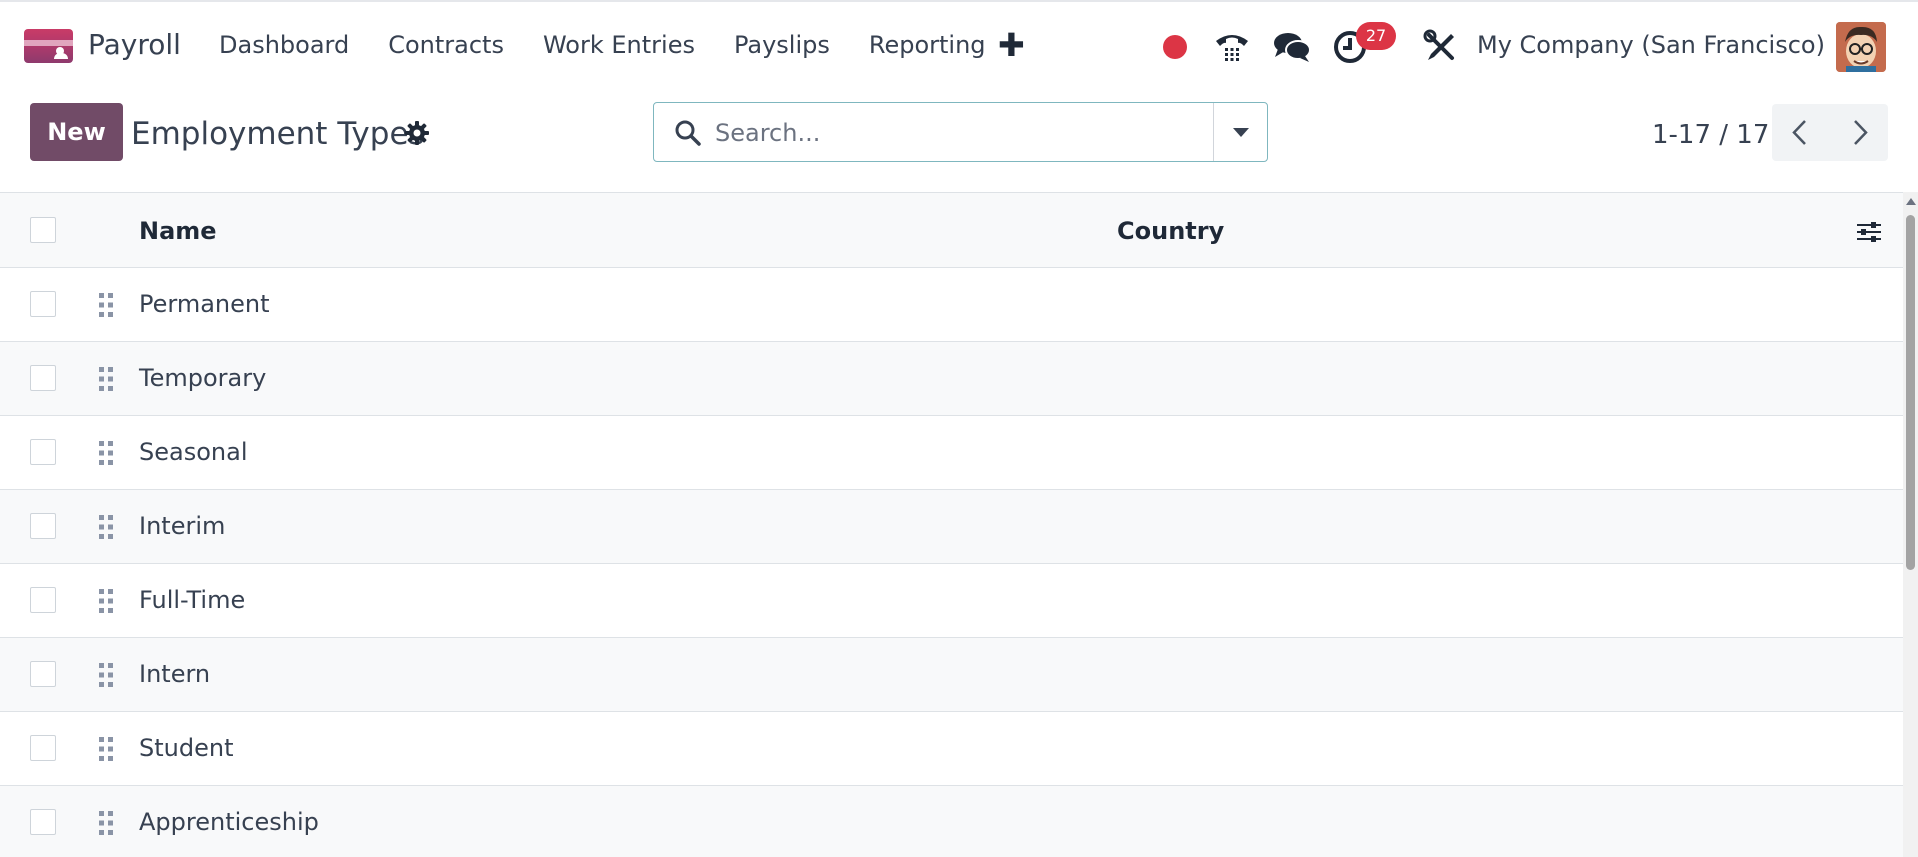  Describe the element at coordinates (192, 600) in the screenshot. I see `cell-name: Full-Time` at that location.